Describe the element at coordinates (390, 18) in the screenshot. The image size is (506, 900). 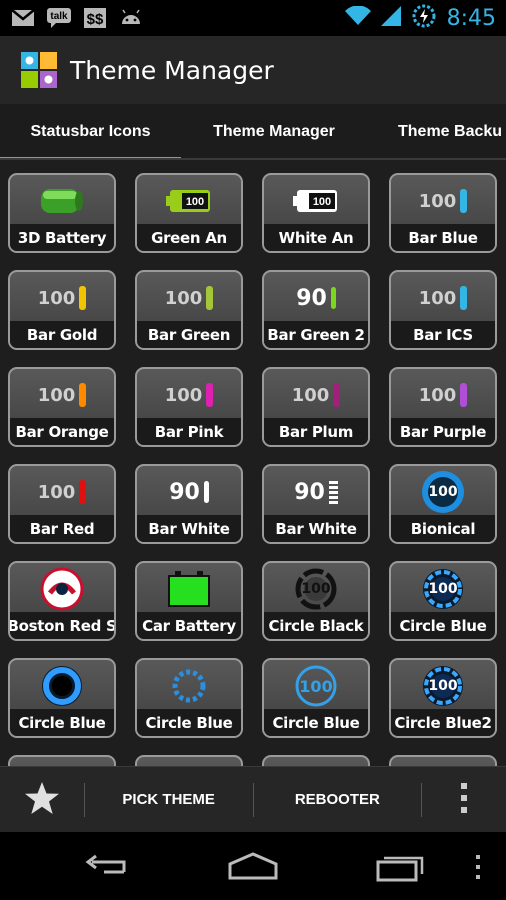
I see `signal-icon` at that location.